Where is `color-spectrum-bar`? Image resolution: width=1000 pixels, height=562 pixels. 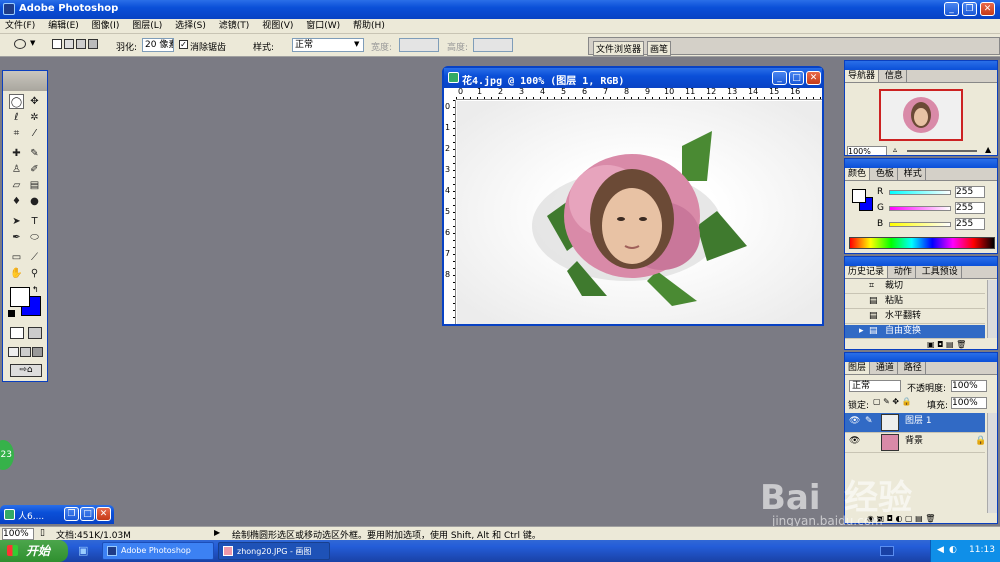
color-spectrum-bar is located at coordinates (922, 243).